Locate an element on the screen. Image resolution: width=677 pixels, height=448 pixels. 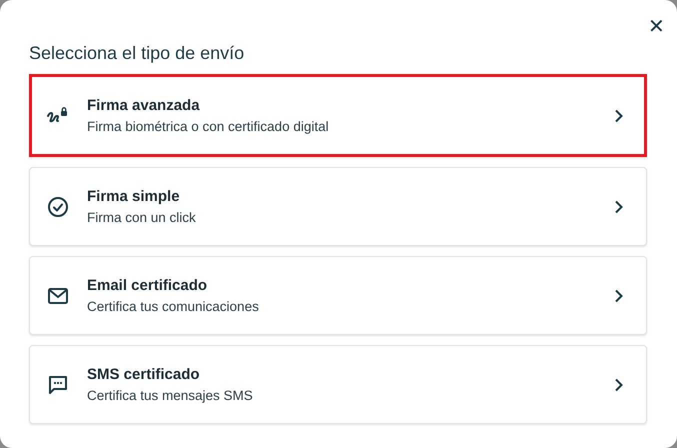
close-button: ✕ is located at coordinates (656, 27).